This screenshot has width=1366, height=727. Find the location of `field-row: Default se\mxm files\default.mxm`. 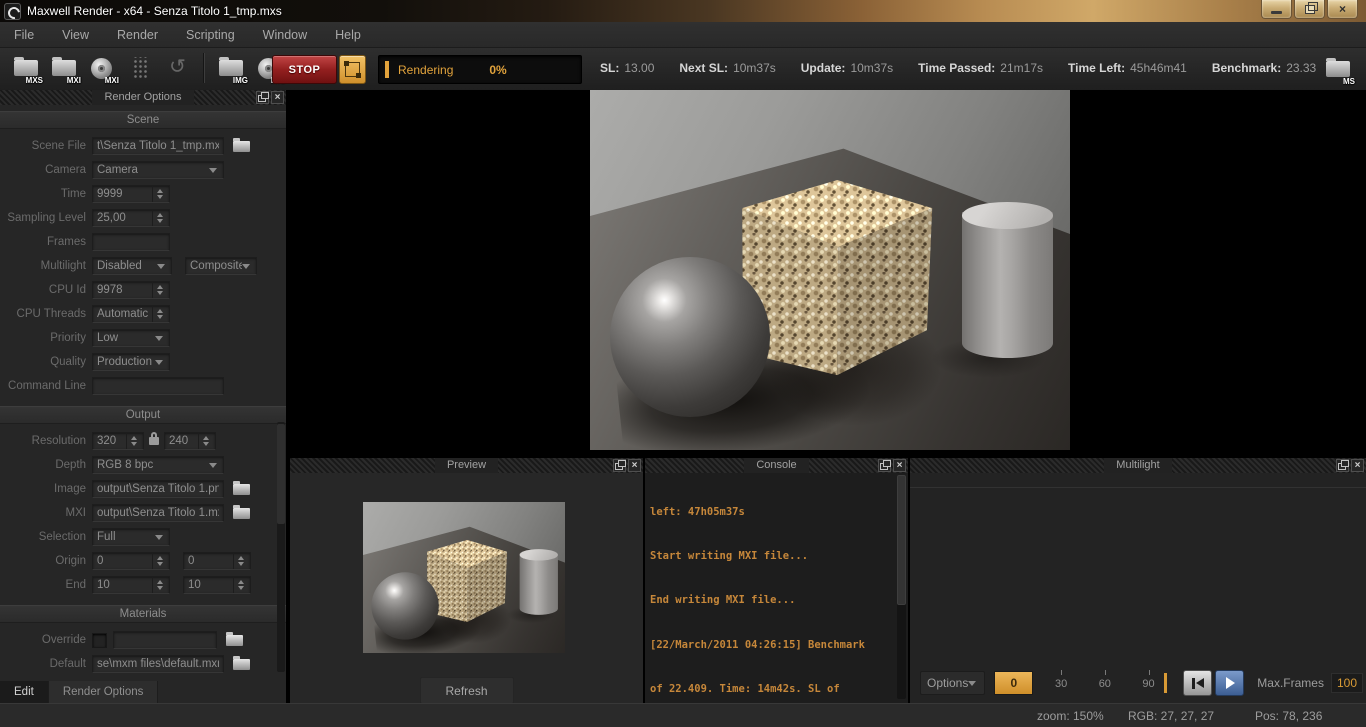

field-row: Default se\mxm files\default.mxm is located at coordinates (143, 664).